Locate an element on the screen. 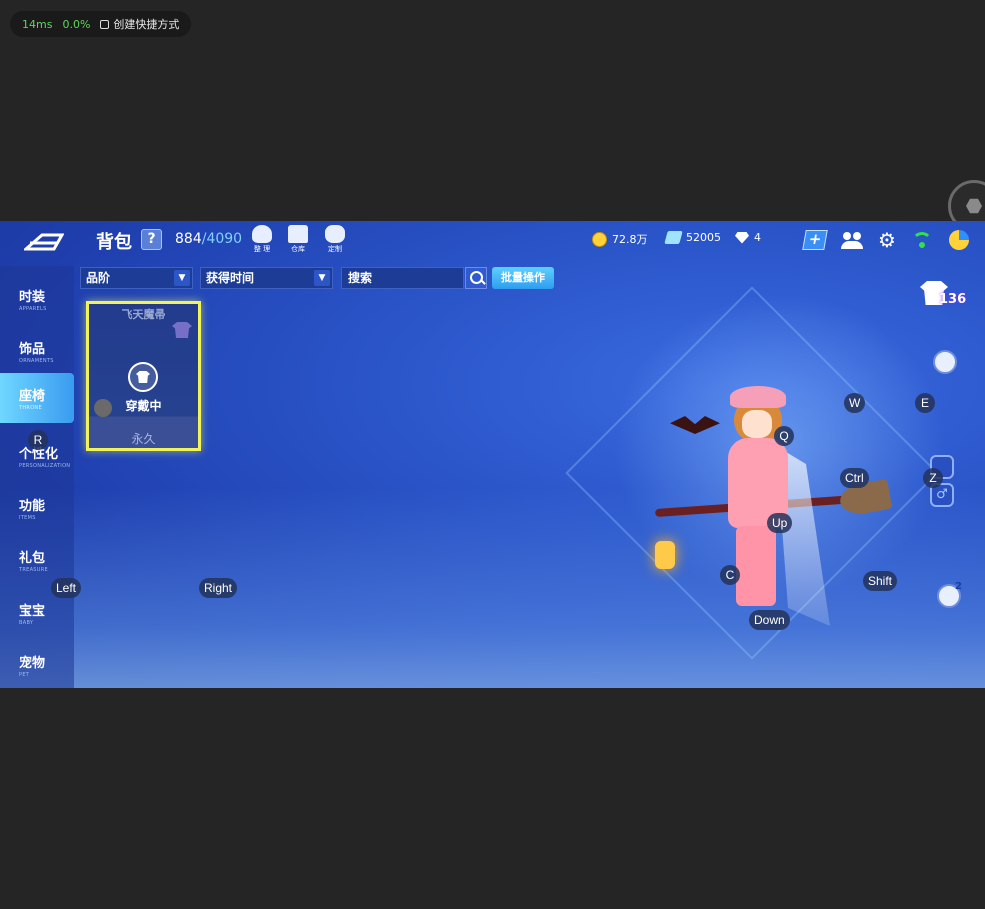  sidebar-item-throne: 座椅 THRONE is located at coordinates (37, 398).